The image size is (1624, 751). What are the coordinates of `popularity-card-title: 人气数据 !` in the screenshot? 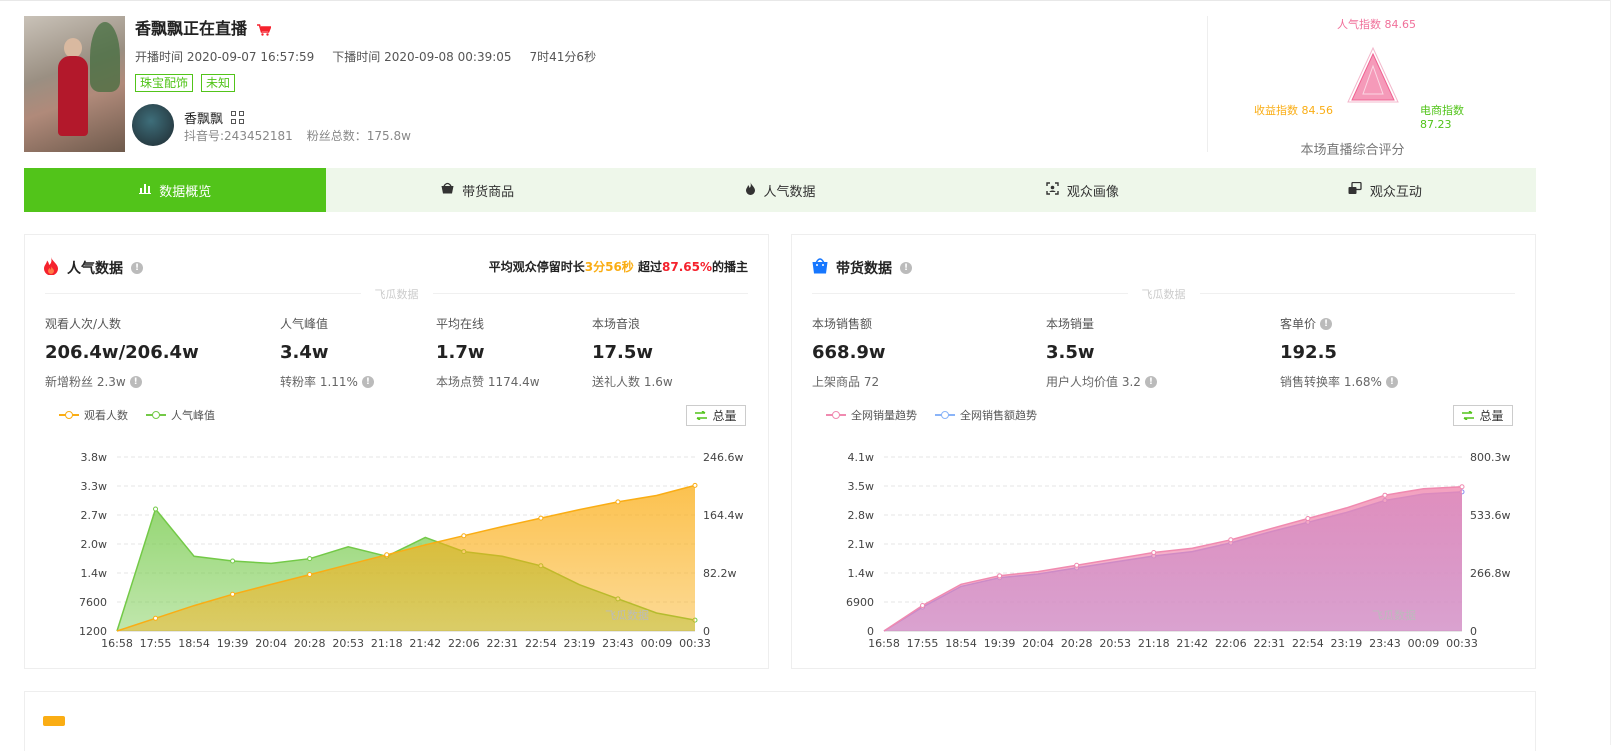 It's located at (93, 268).